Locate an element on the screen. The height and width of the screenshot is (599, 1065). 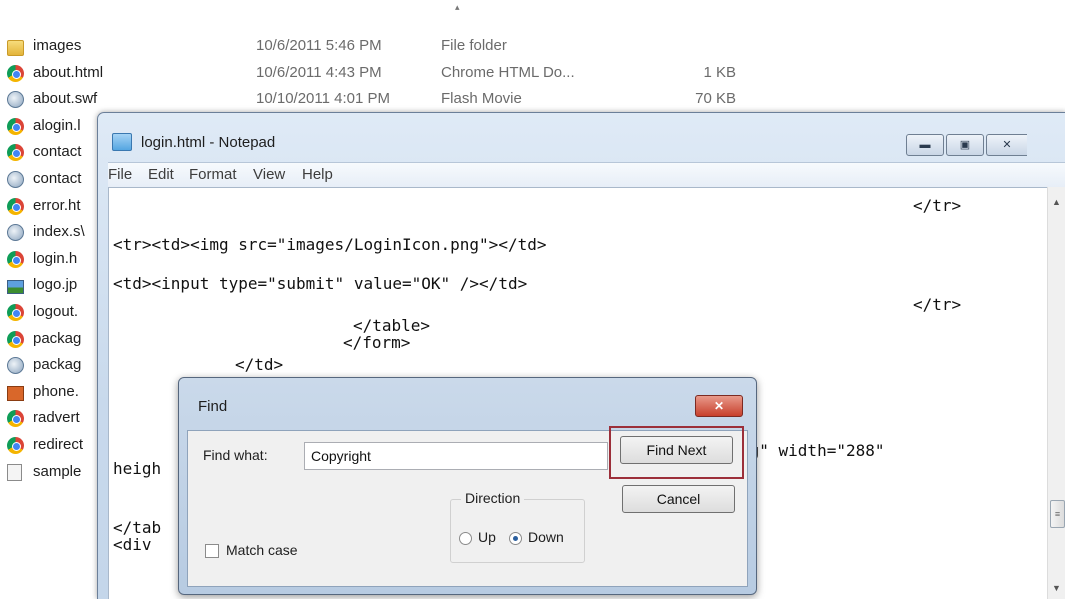
sort-arrow-icon: ▴ is located at coordinates (457, 7).